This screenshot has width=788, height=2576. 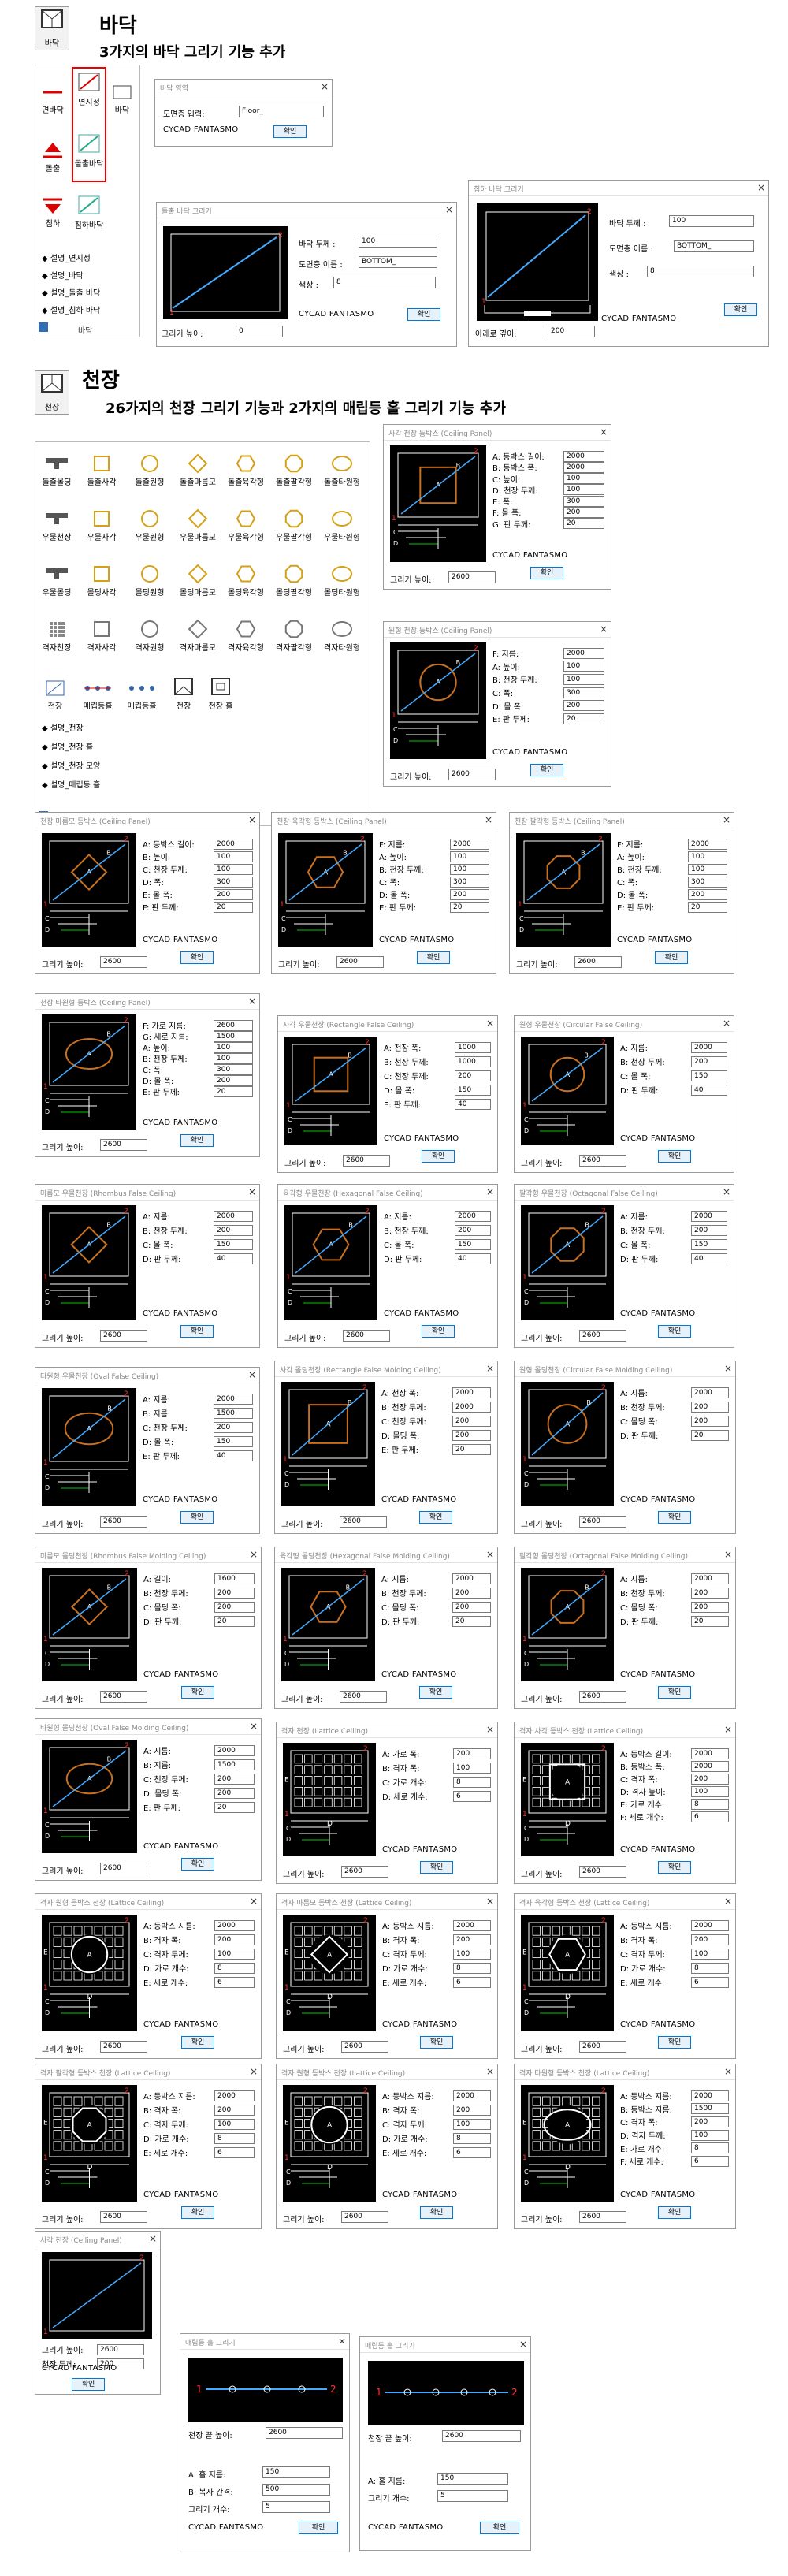 What do you see at coordinates (245, 470) in the screenshot?
I see `tool-1-4: 돌출육각형` at bounding box center [245, 470].